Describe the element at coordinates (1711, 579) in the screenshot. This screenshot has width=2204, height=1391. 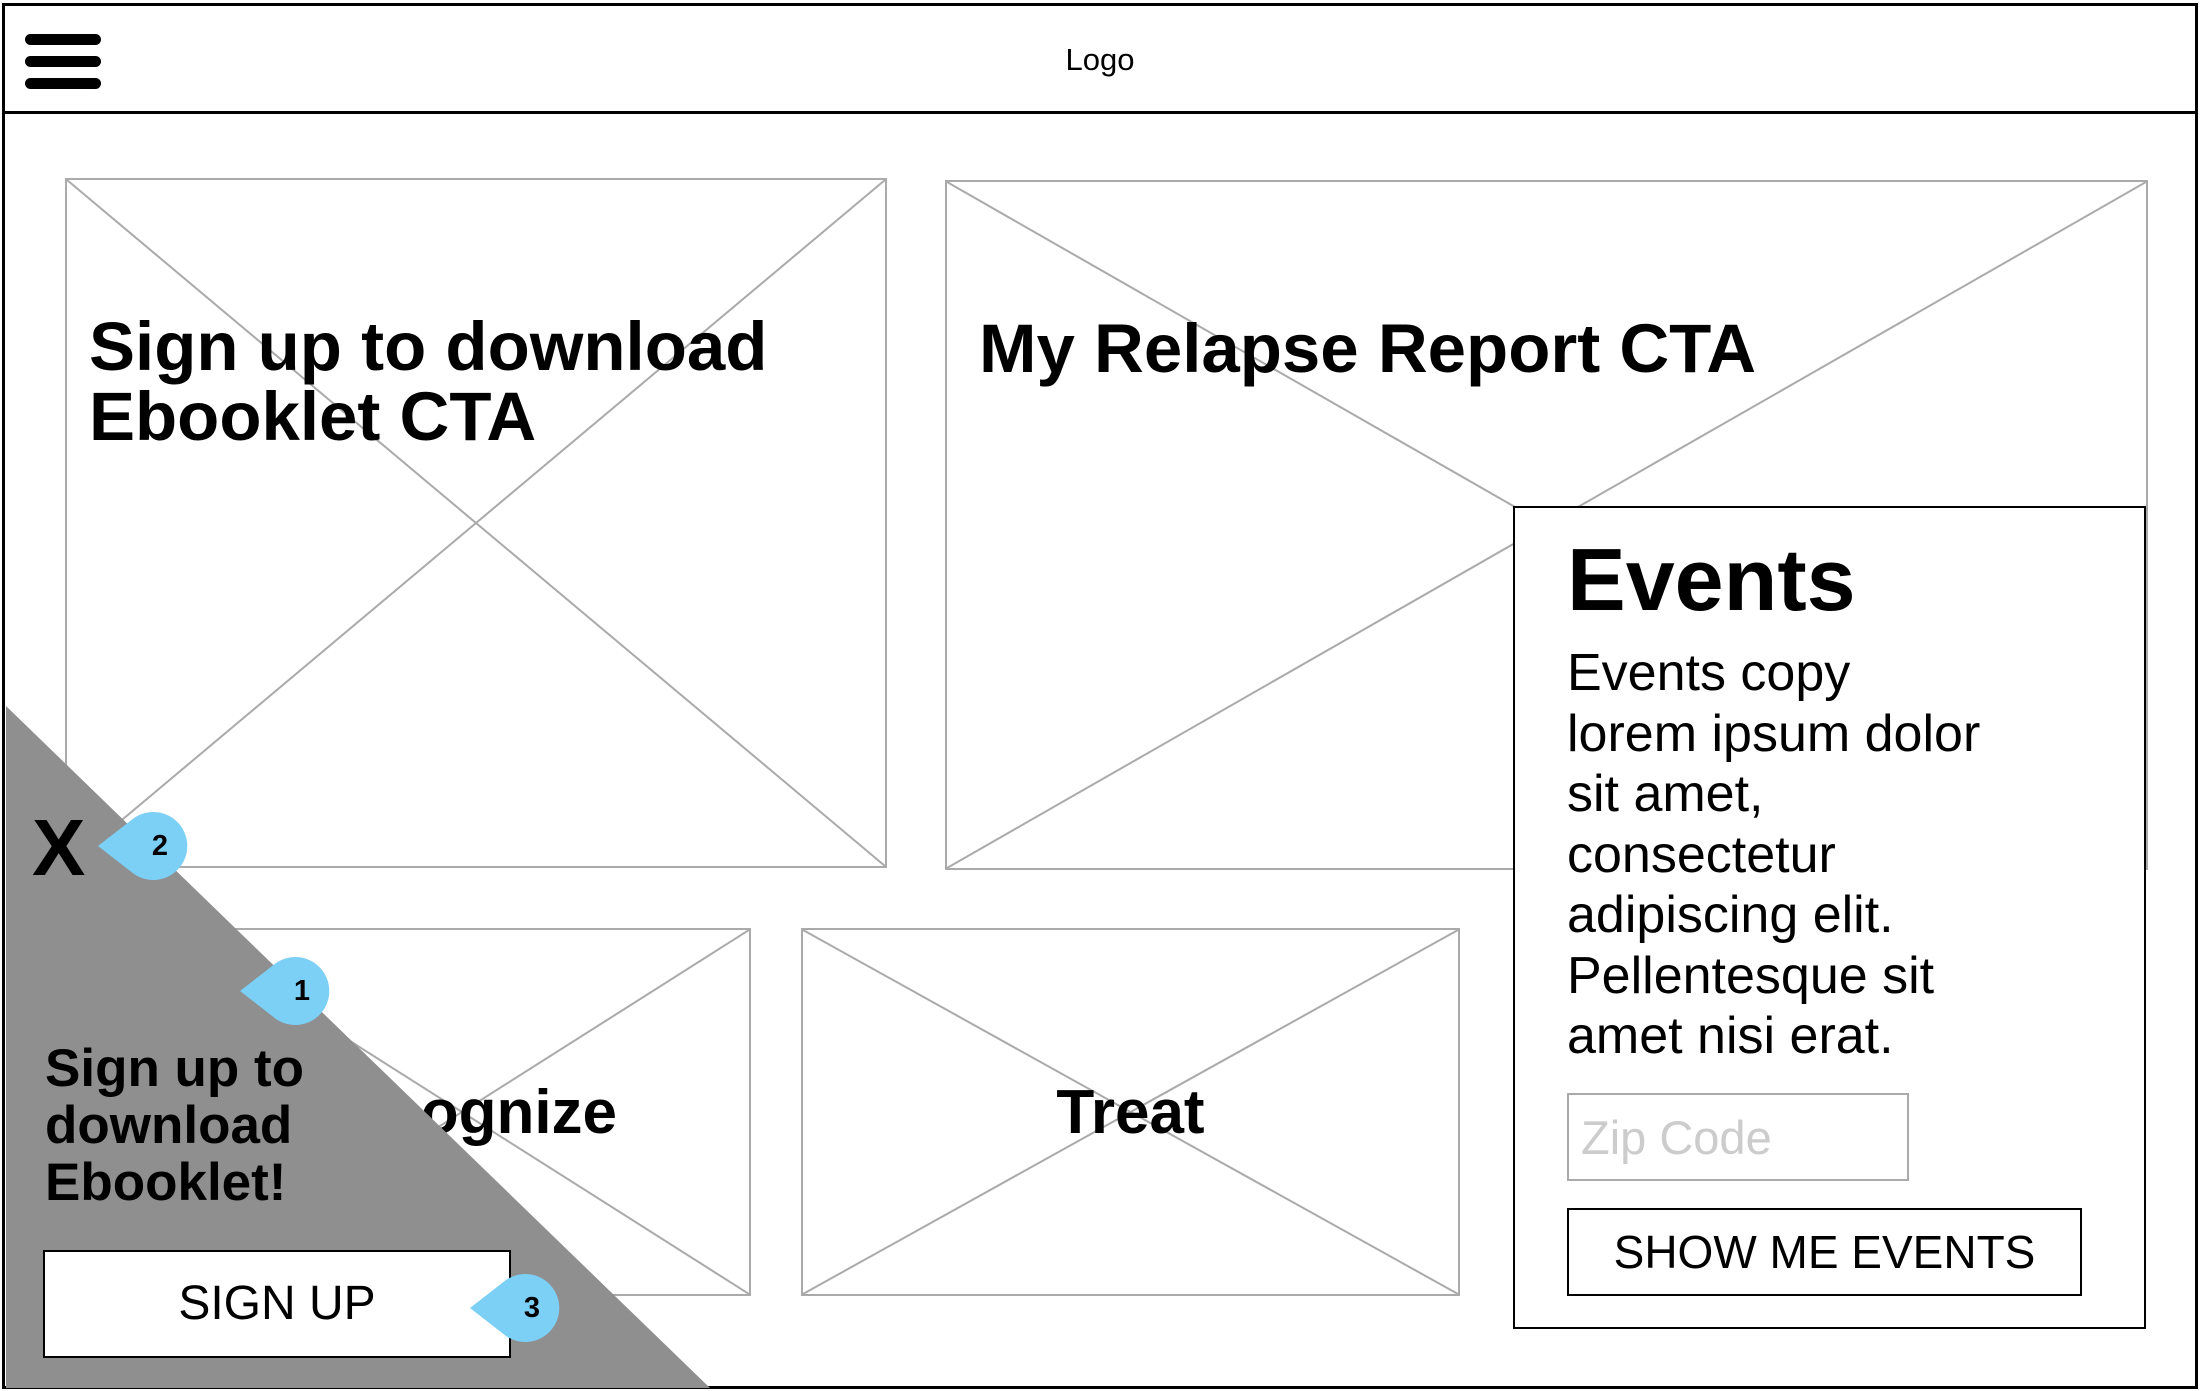
I see `events-title: Events` at that location.